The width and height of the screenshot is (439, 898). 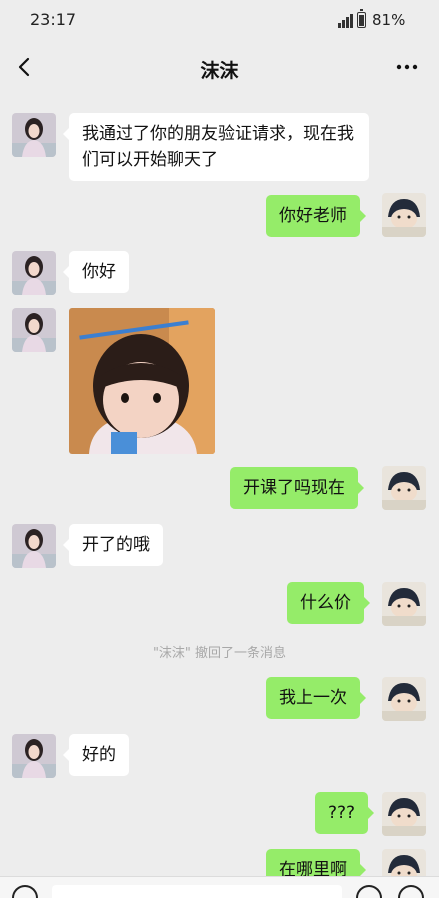 I want to click on plus-icon, so click(x=411, y=891).